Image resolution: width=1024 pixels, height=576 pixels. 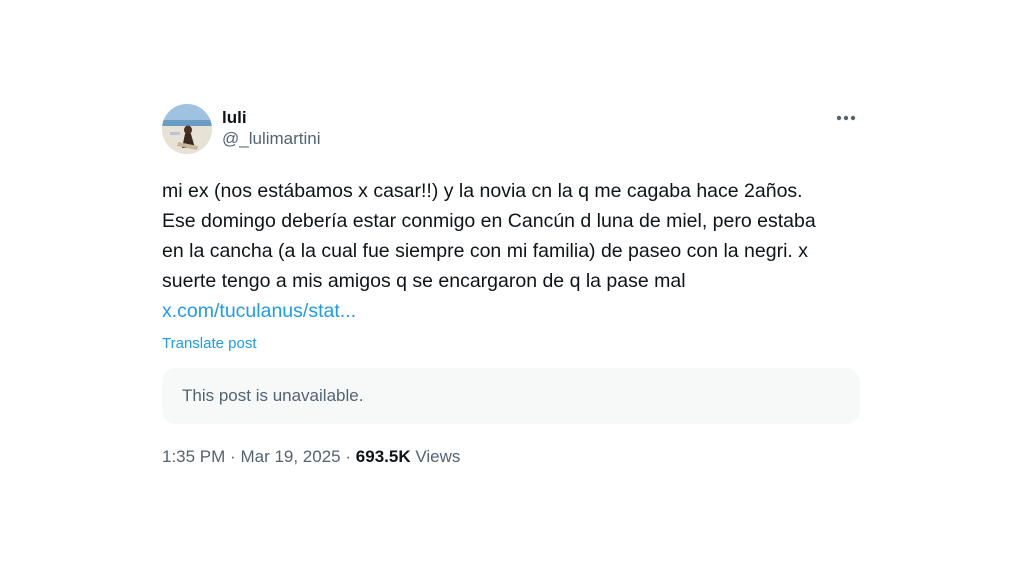 I want to click on avatar, so click(x=187, y=129).